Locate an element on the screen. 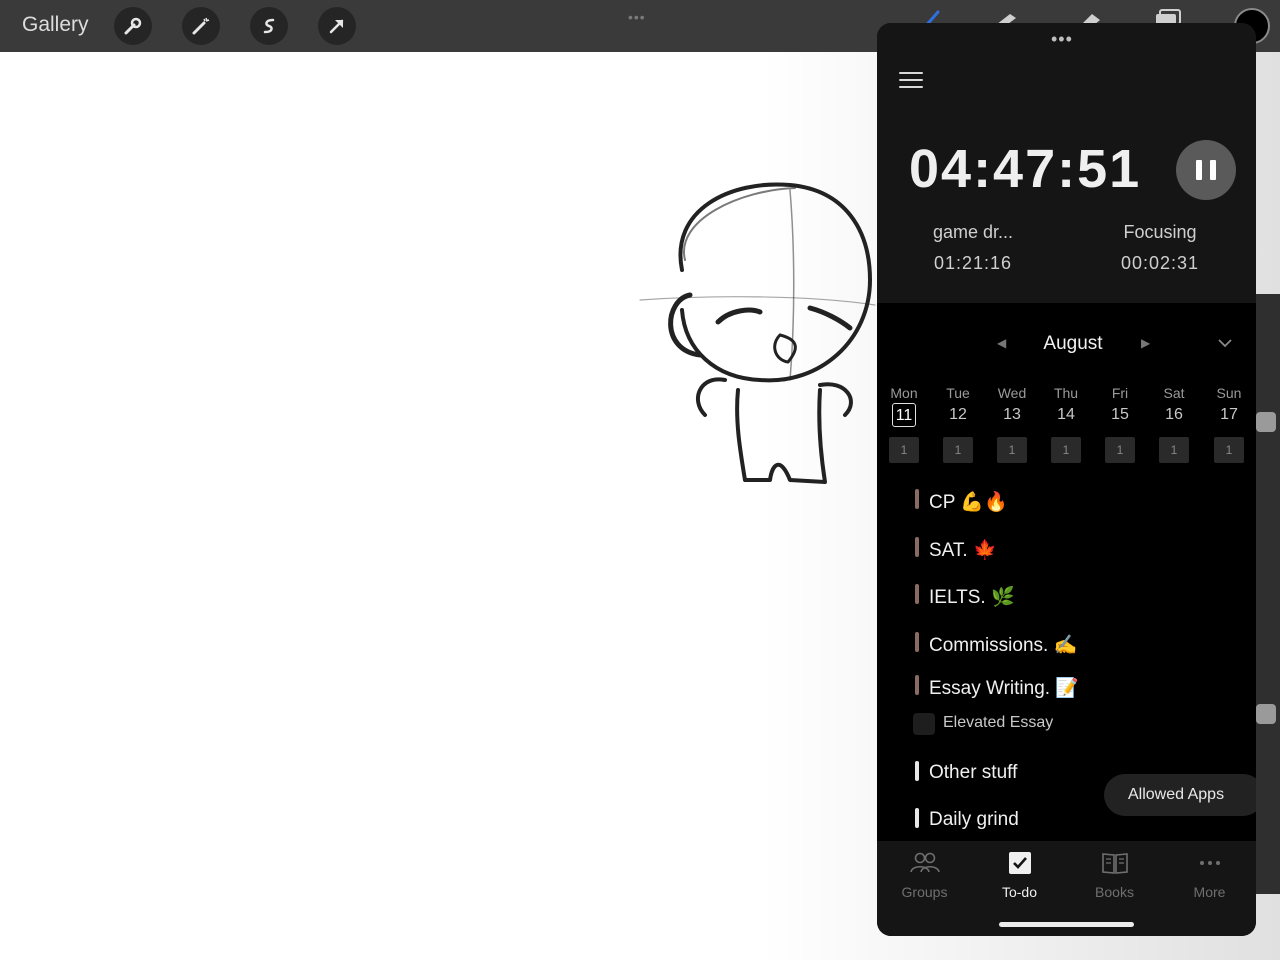 The width and height of the screenshot is (1280, 960). task-label: Other stuff is located at coordinates (973, 772).